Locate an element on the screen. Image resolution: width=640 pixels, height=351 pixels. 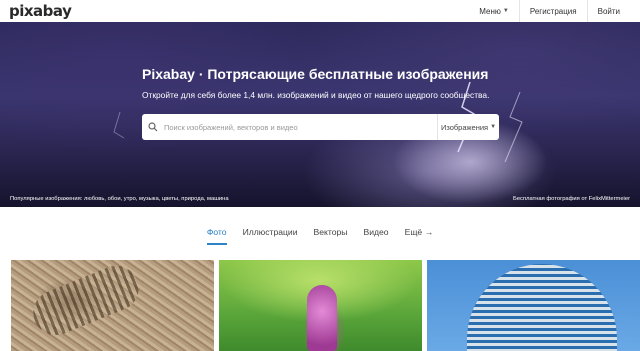
pixabay-logo: pixabay is located at coordinates (40, 11).